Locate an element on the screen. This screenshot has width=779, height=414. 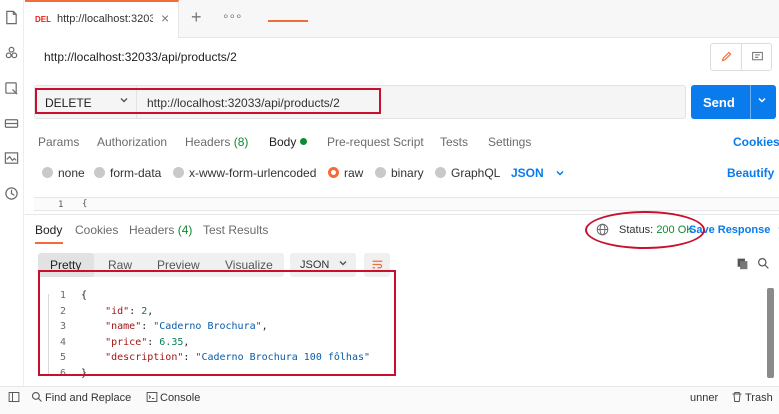
tab-title: http://localhost:32033/api/products/2 is located at coordinates (105, 19).